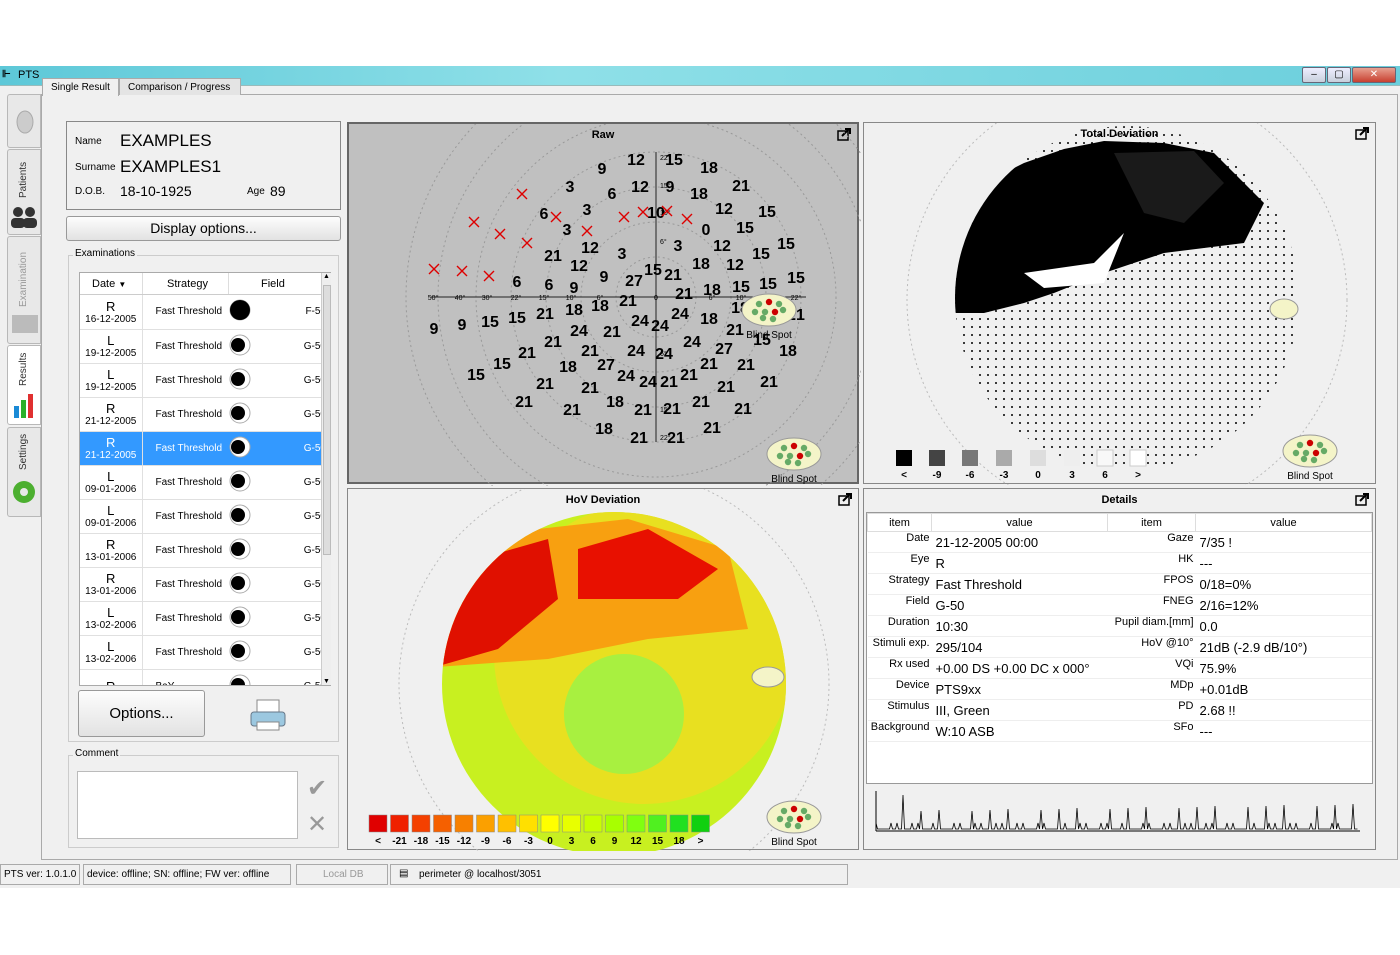  What do you see at coordinates (679, 841) in the screenshot?
I see `hov-legend-label: 18` at bounding box center [679, 841].